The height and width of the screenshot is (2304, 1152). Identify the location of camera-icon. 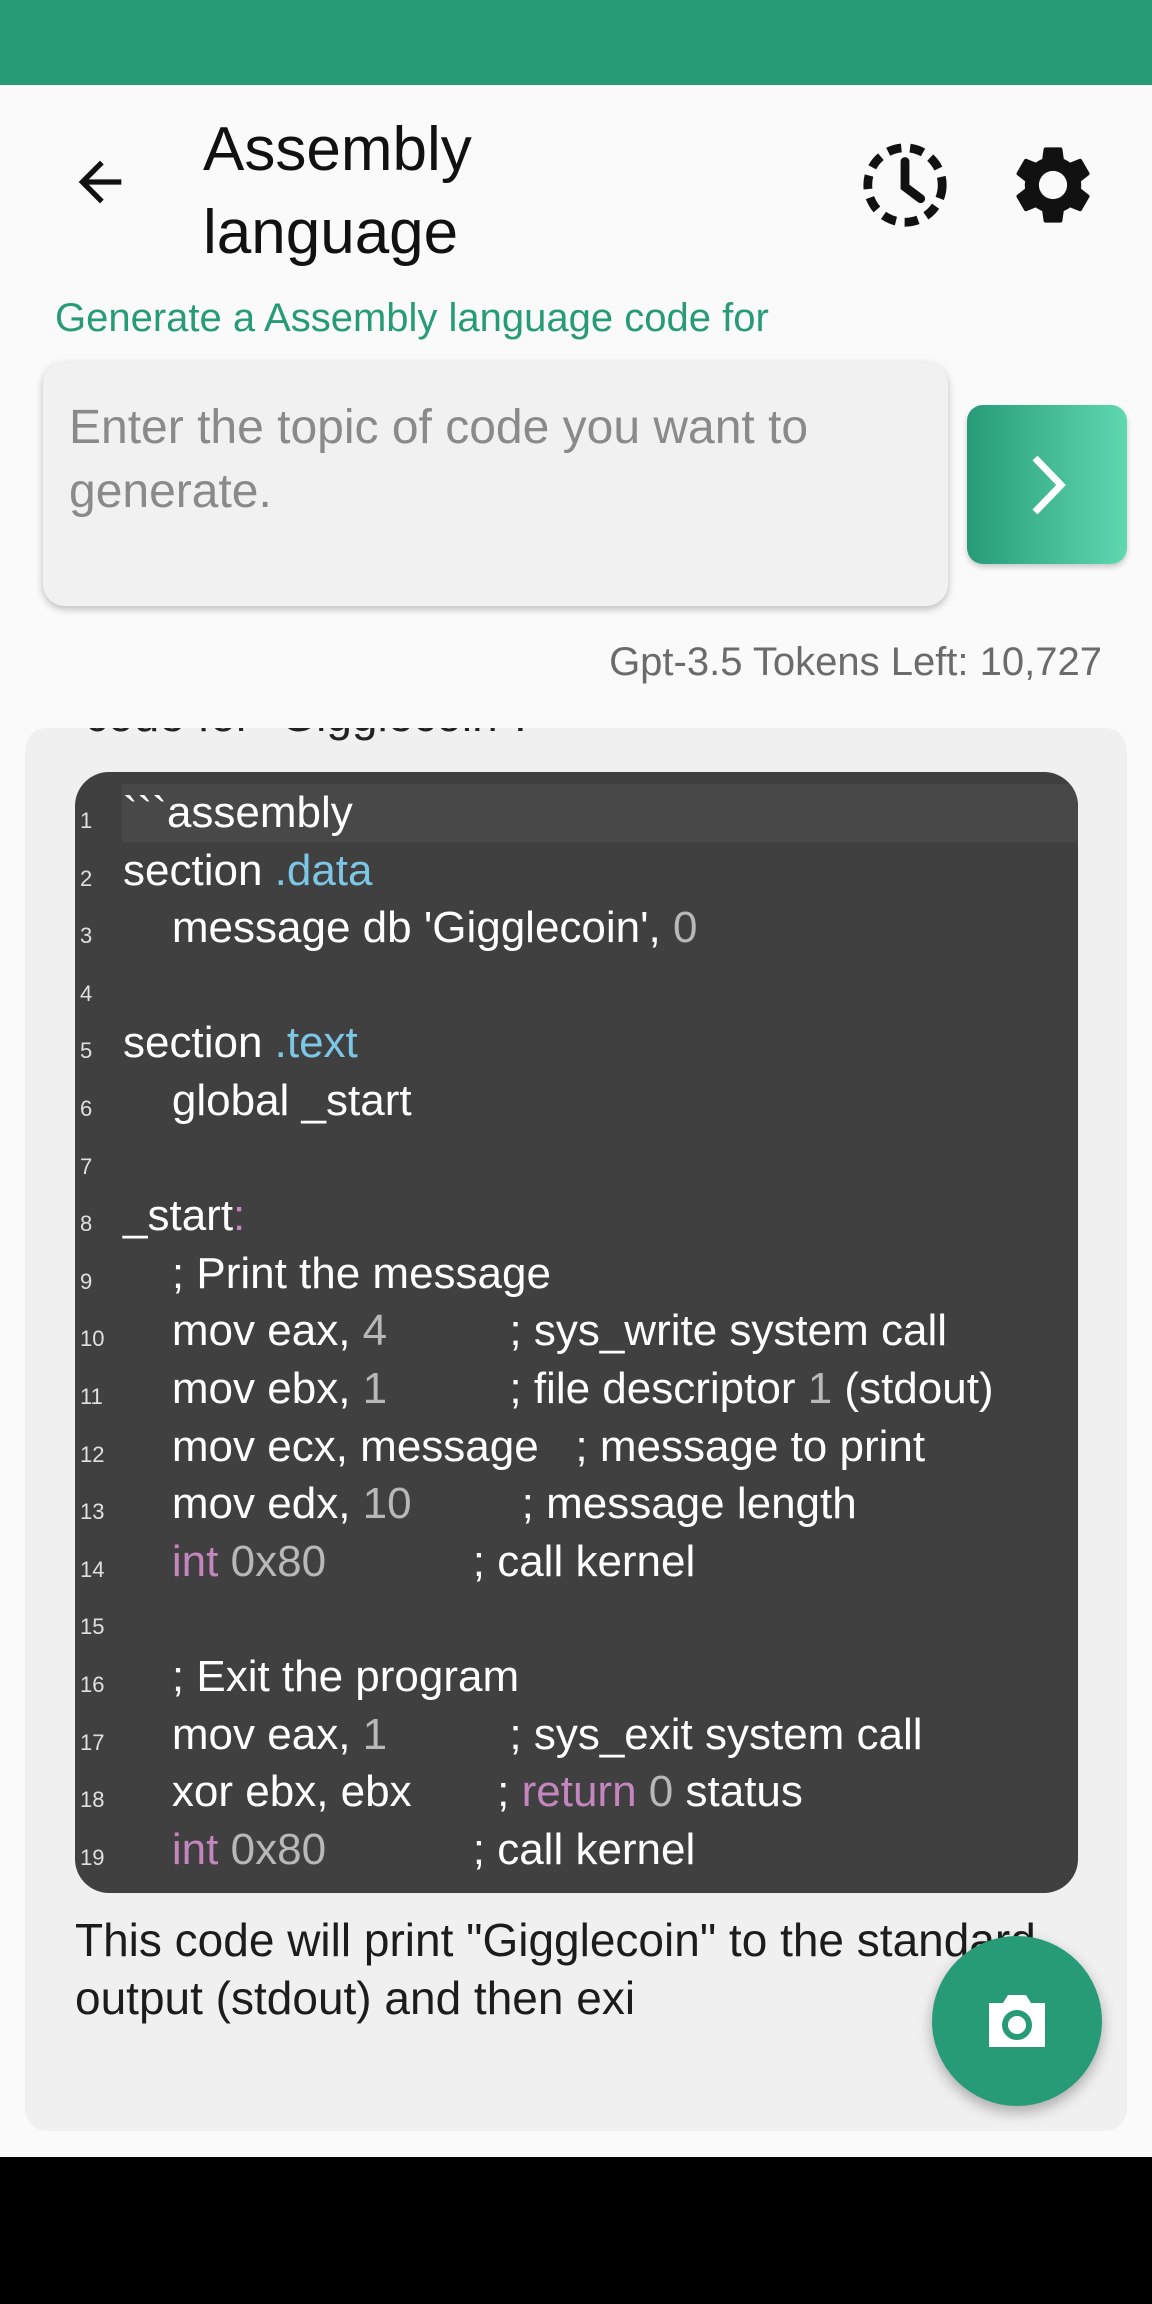
(1017, 2021).